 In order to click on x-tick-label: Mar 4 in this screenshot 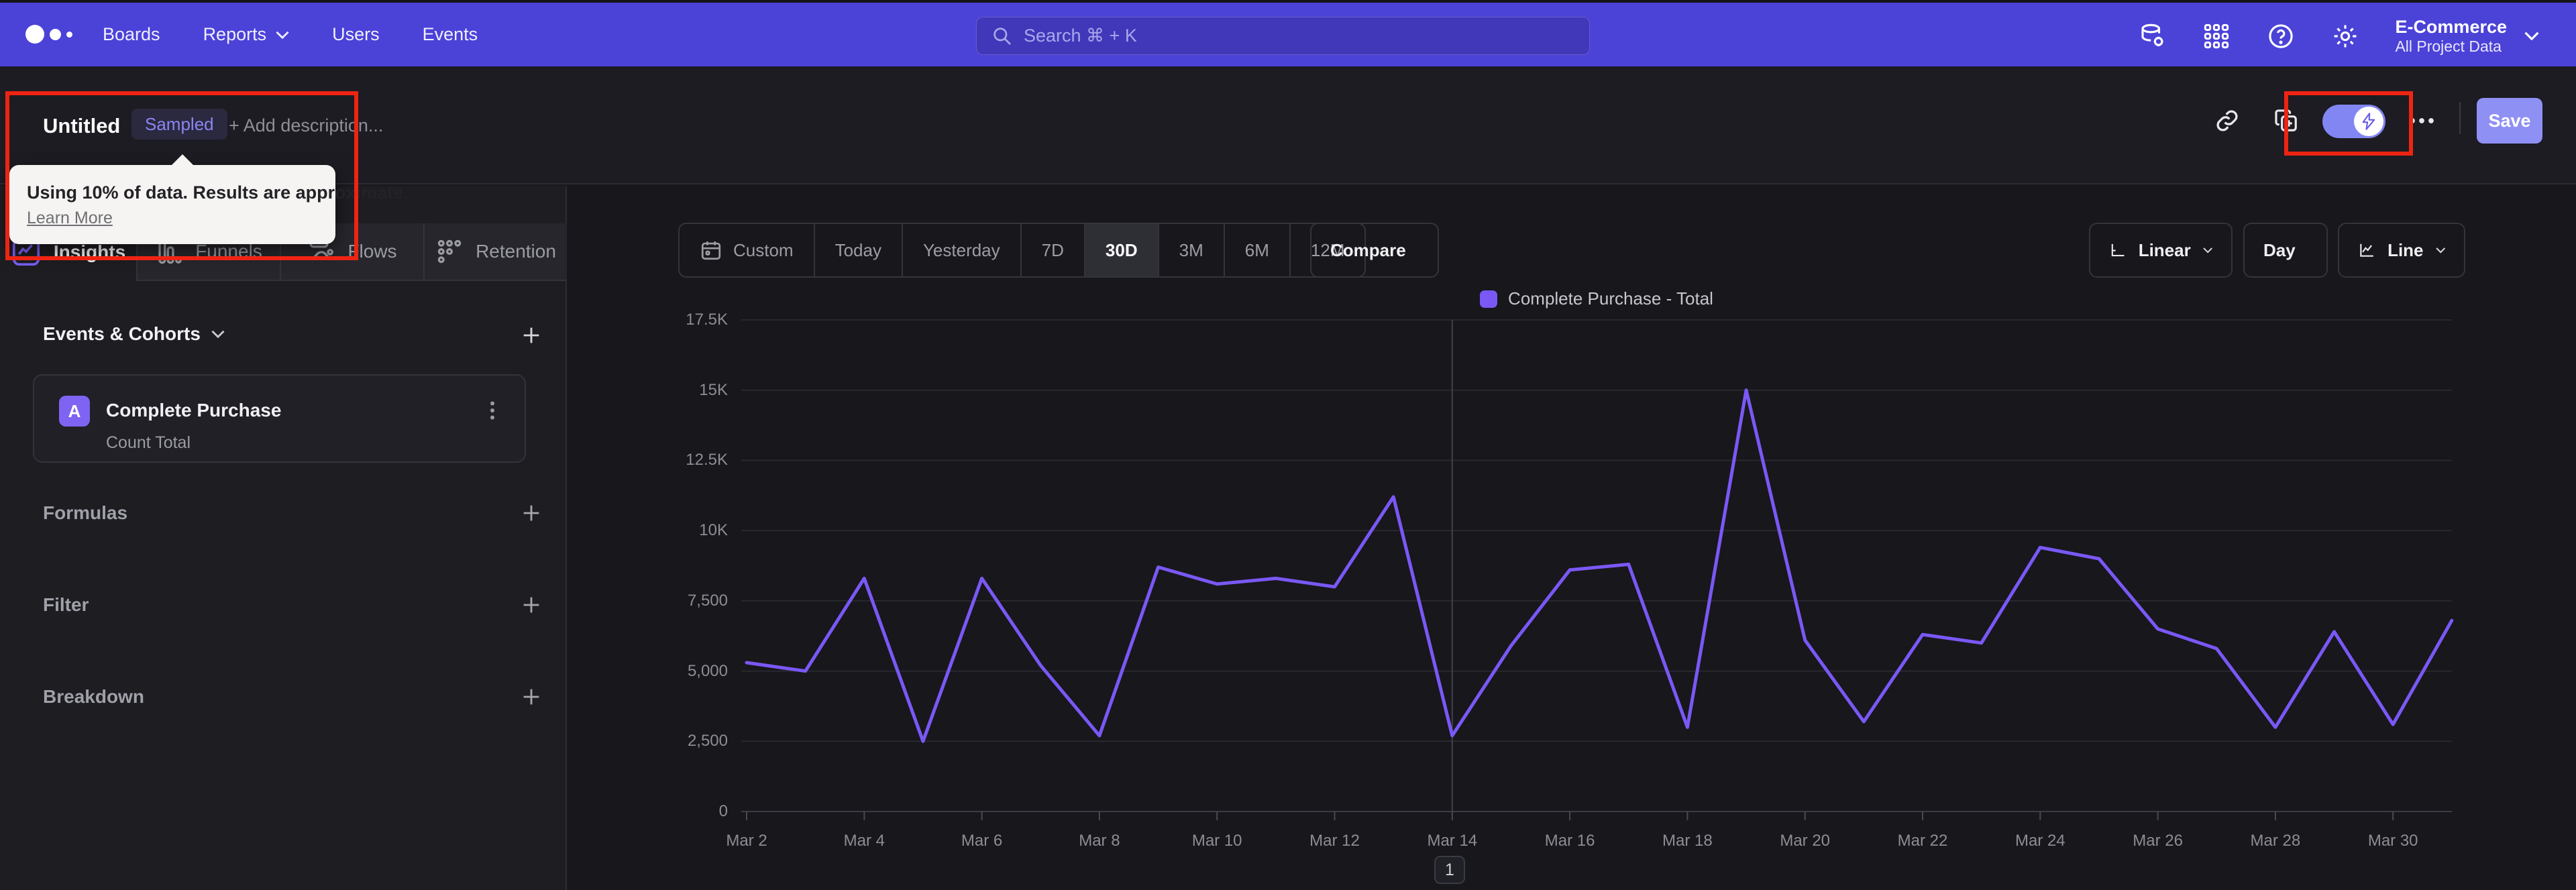, I will do `click(864, 841)`.